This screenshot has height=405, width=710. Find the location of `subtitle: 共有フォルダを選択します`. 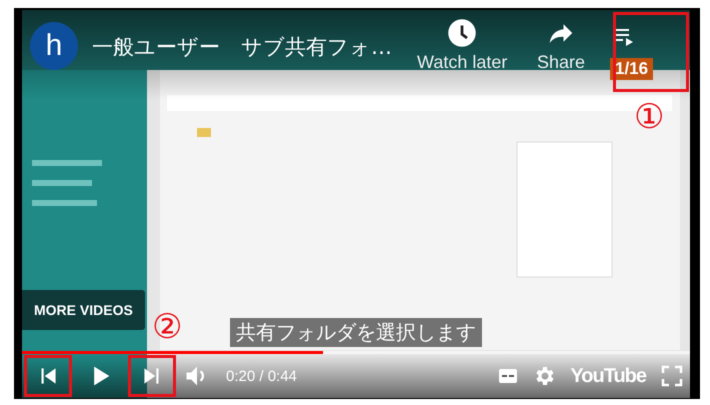

subtitle: 共有フォルダを選択します is located at coordinates (356, 332).